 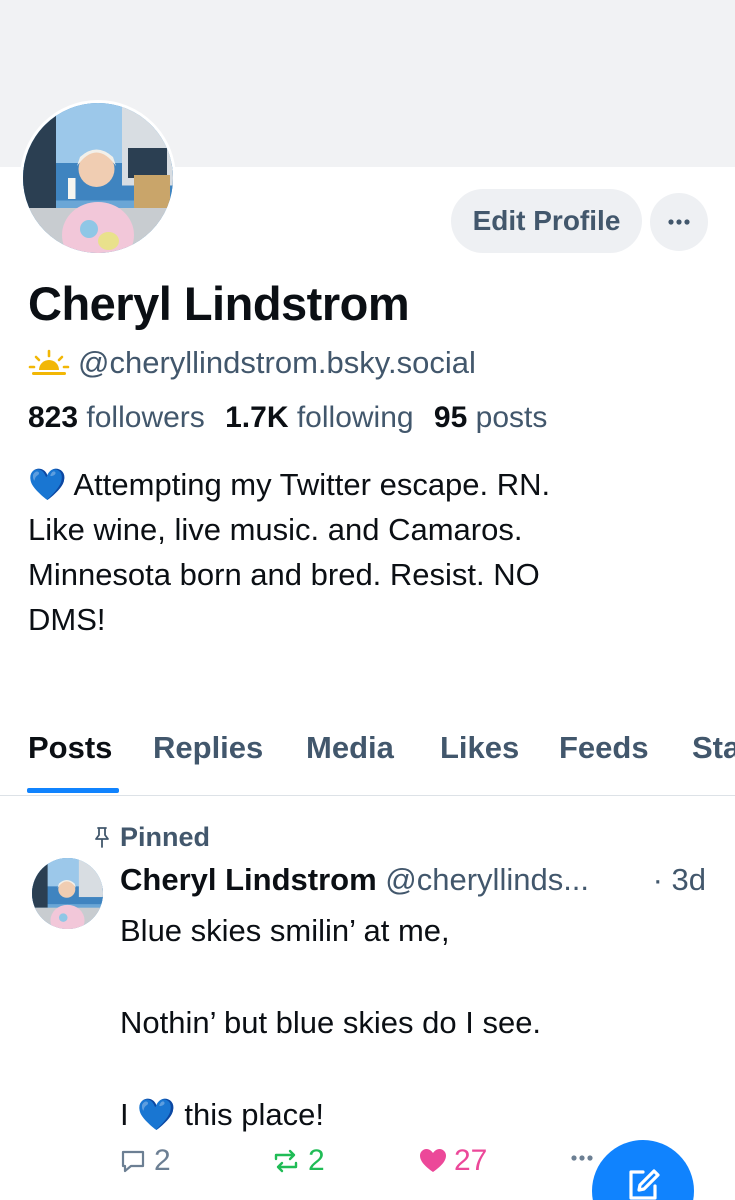 I want to click on tab-media: Media, so click(x=350, y=748).